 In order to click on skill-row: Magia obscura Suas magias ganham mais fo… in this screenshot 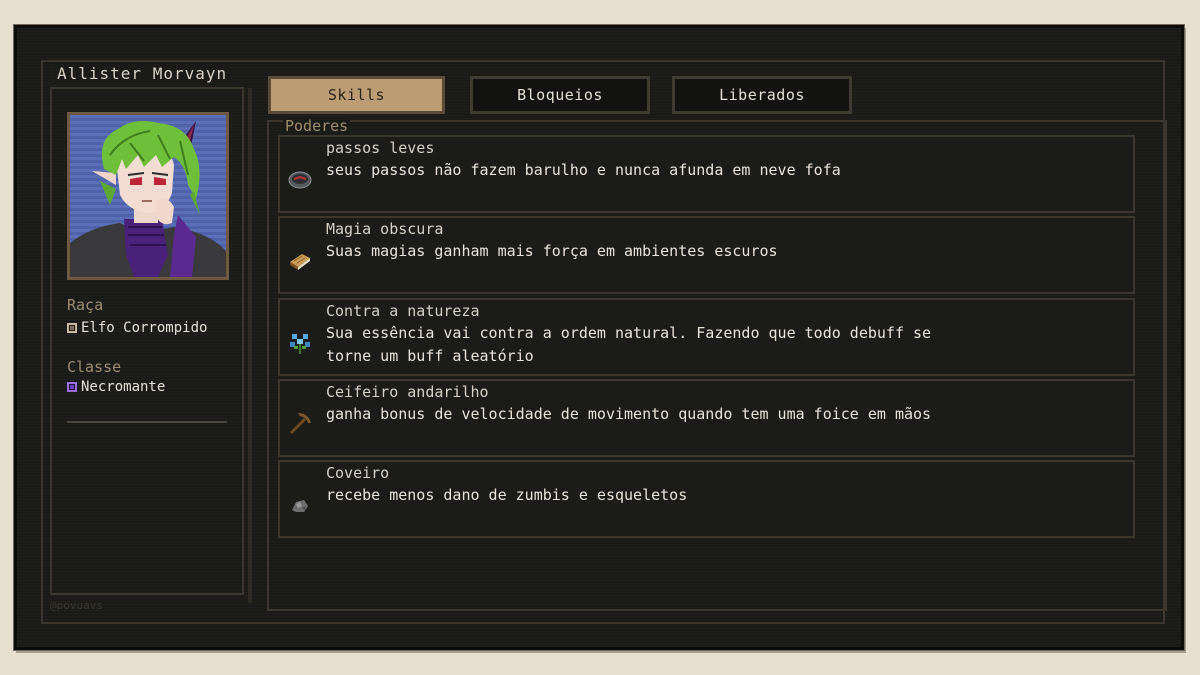, I will do `click(706, 255)`.